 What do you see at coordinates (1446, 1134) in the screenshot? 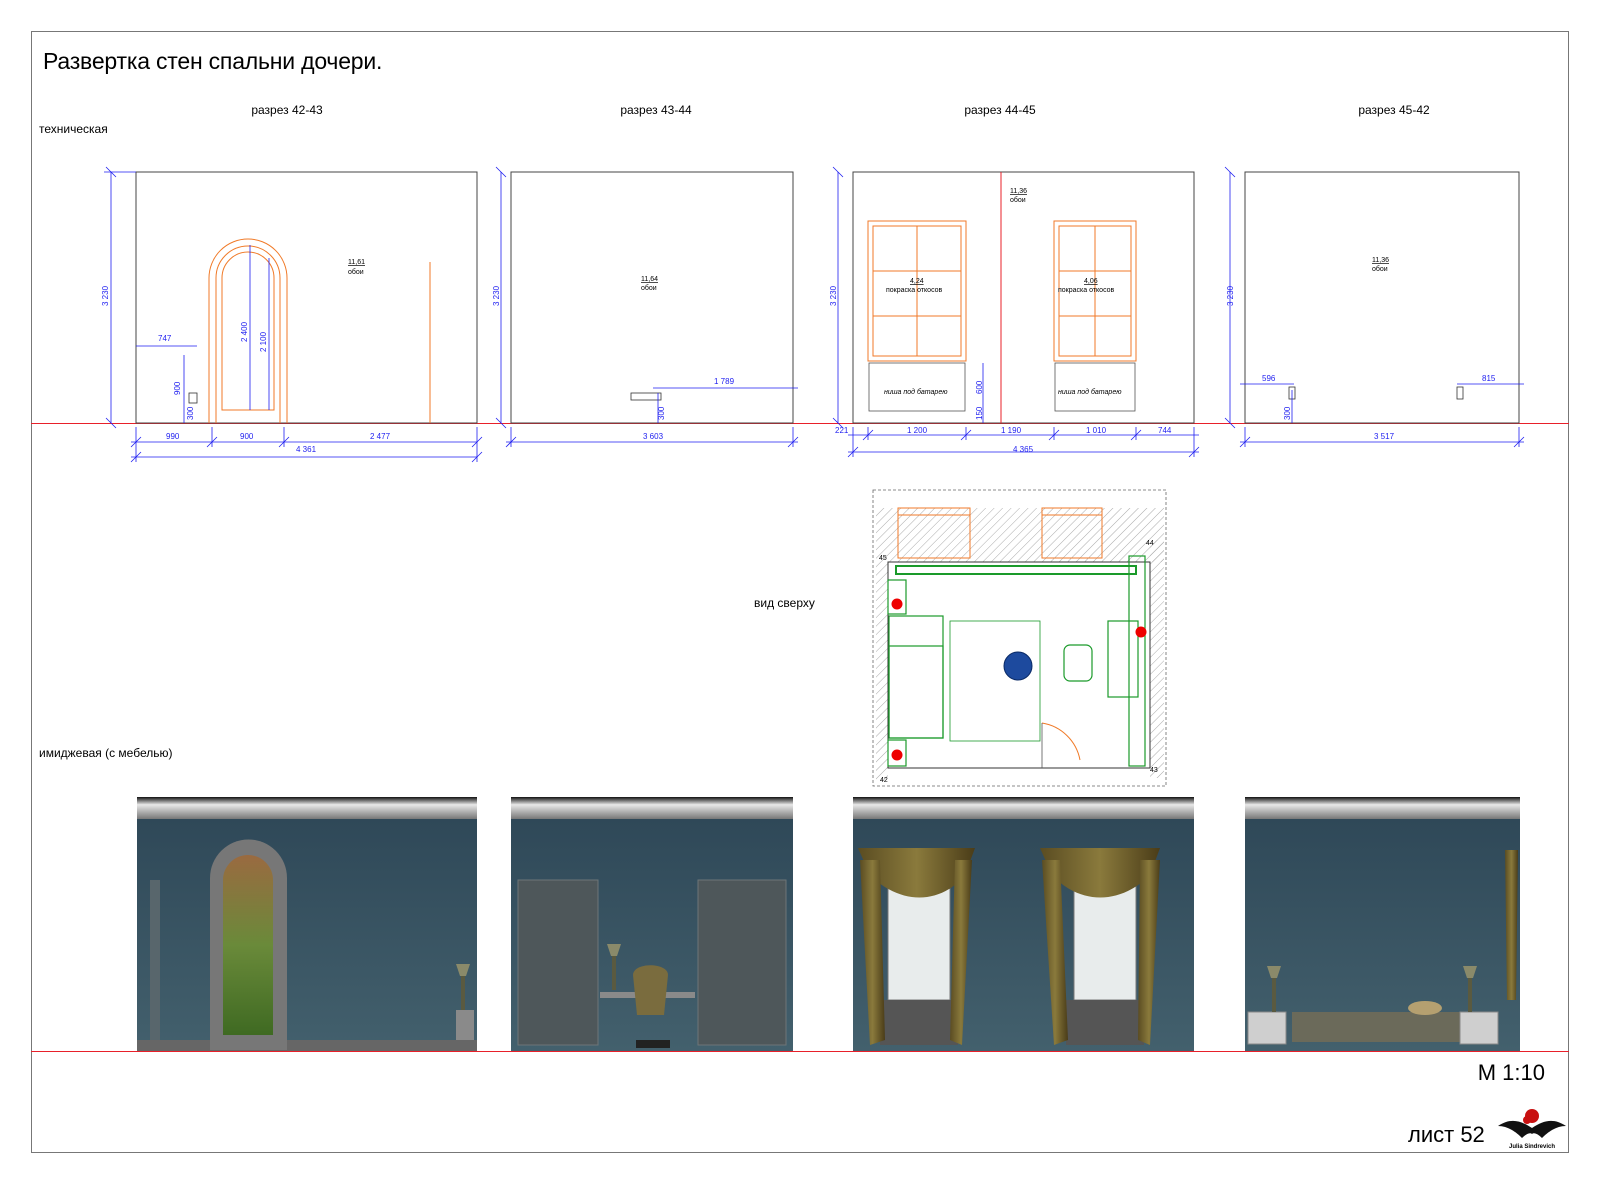
I see `sheet-number: лист 52` at bounding box center [1446, 1134].